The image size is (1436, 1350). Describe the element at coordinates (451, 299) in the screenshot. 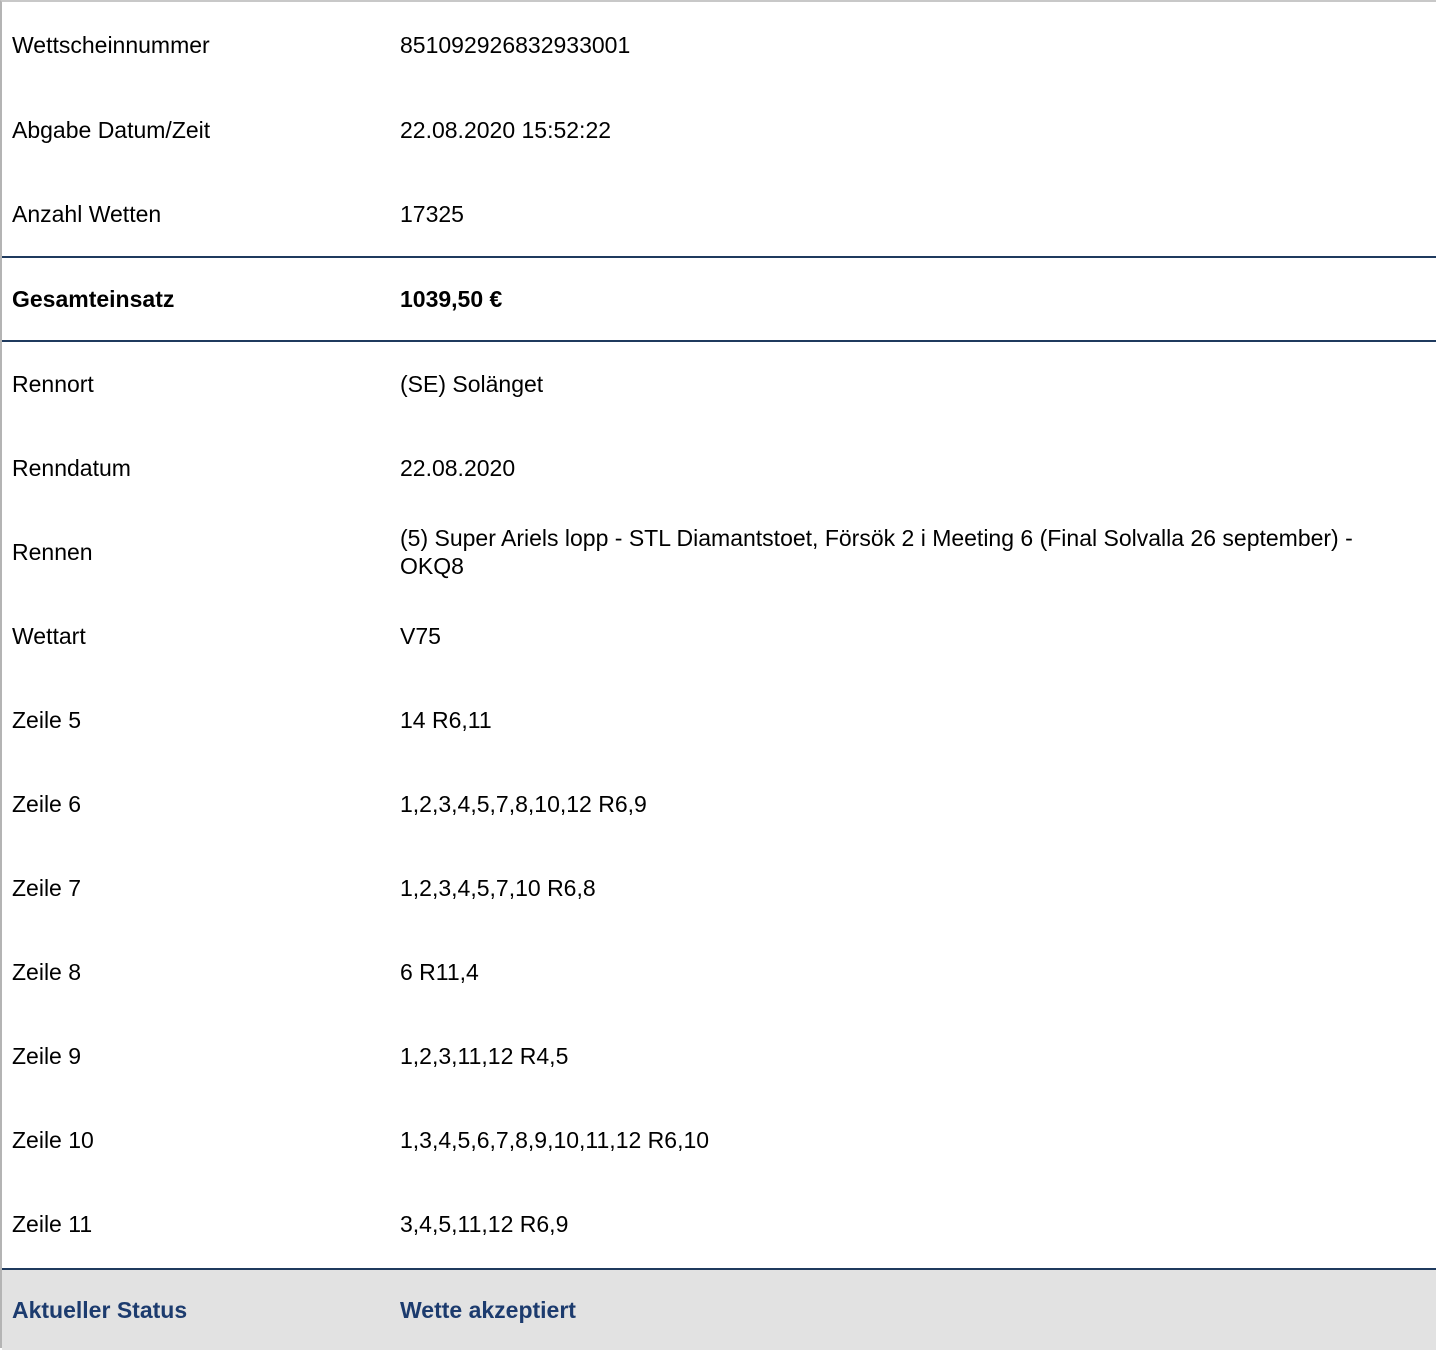

I see `total-stake-value: 1039,50 €` at that location.